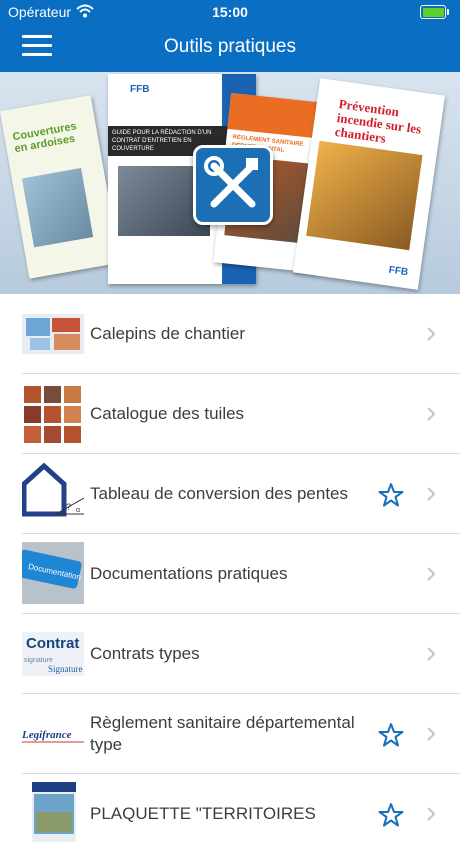 The width and height of the screenshot is (460, 854). I want to click on tiles-thumbnail, so click(53, 414).